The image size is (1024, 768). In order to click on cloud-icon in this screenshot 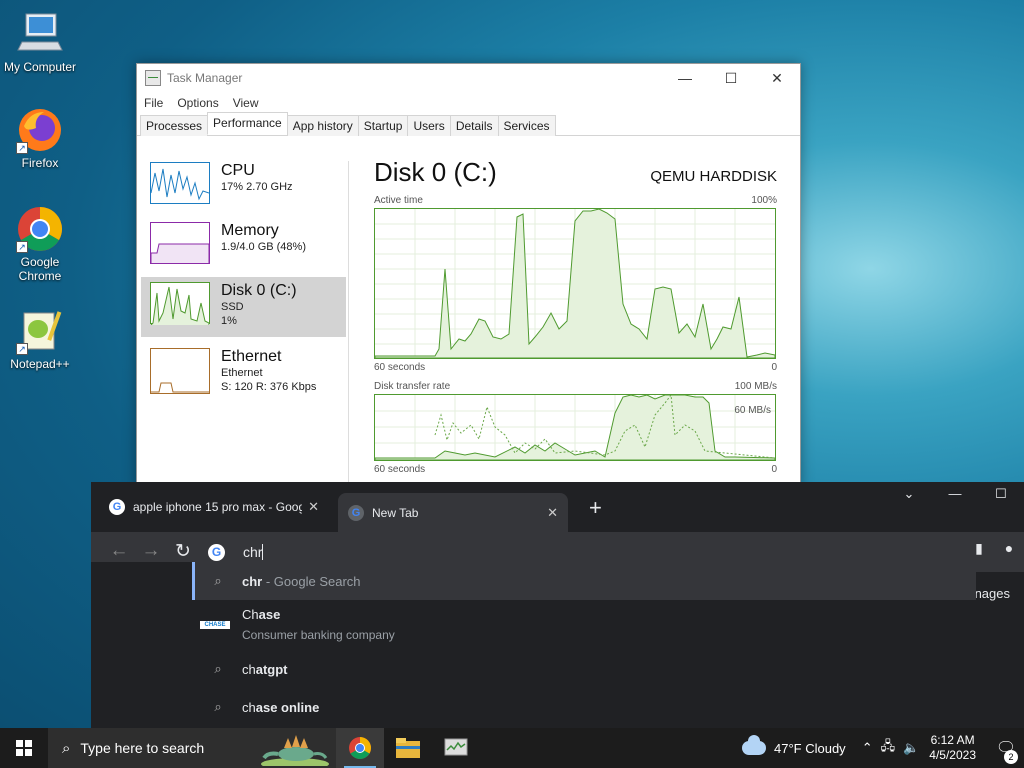, I will do `click(754, 745)`.